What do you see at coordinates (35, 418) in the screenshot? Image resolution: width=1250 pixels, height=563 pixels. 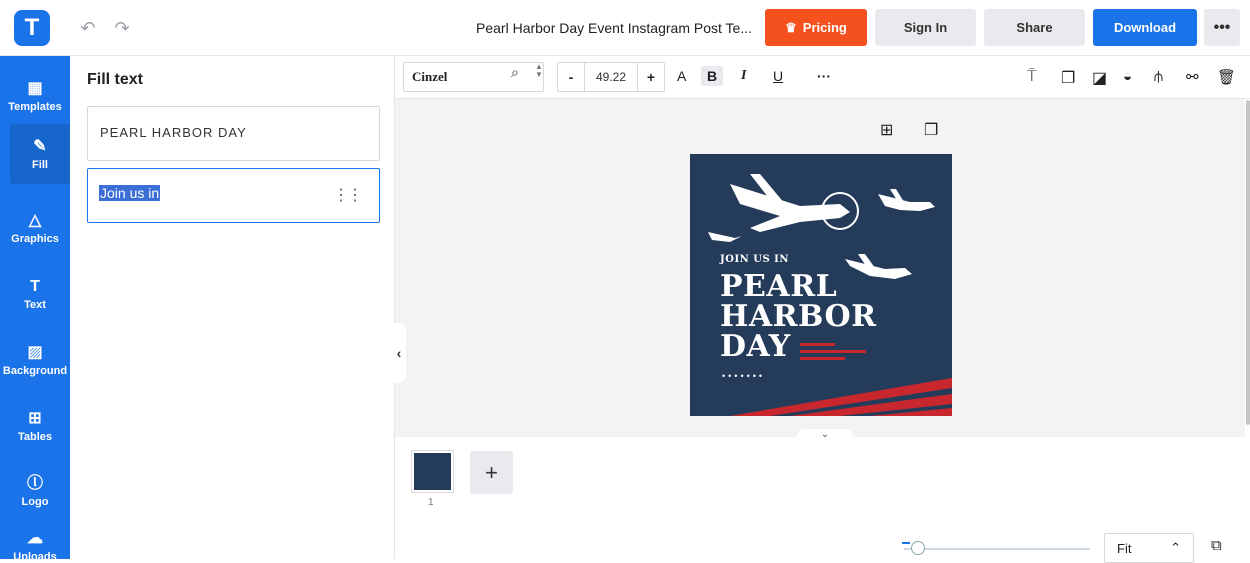 I see `table-icon: ⊞` at bounding box center [35, 418].